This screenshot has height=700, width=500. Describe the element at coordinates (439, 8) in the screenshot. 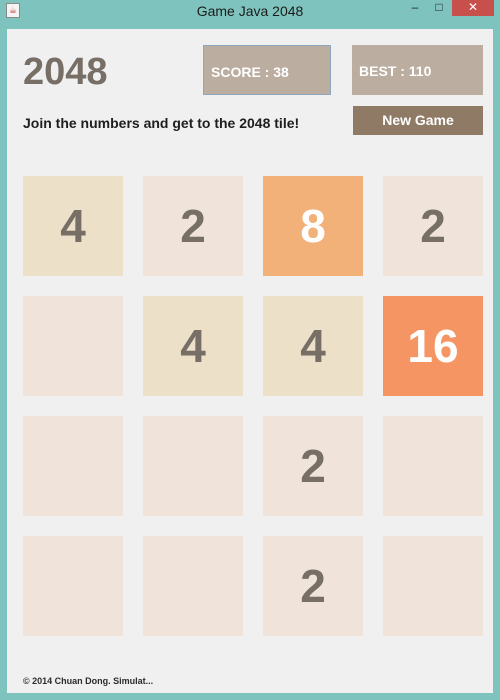

I see `maximize-button: □` at that location.